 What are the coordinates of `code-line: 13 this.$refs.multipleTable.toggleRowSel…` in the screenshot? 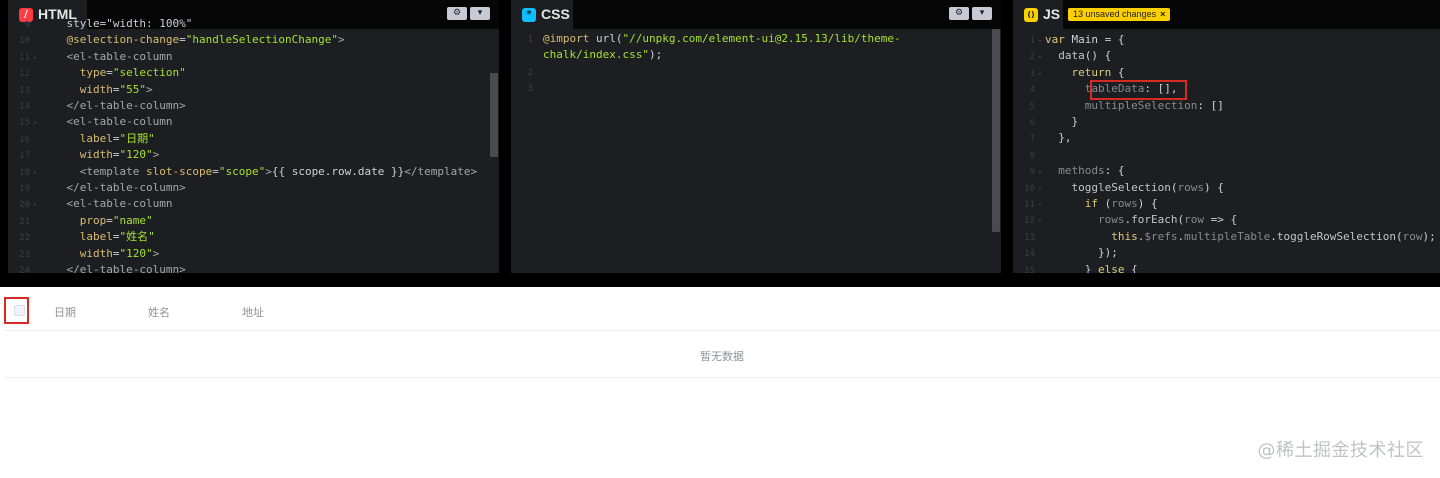 It's located at (1224, 237).